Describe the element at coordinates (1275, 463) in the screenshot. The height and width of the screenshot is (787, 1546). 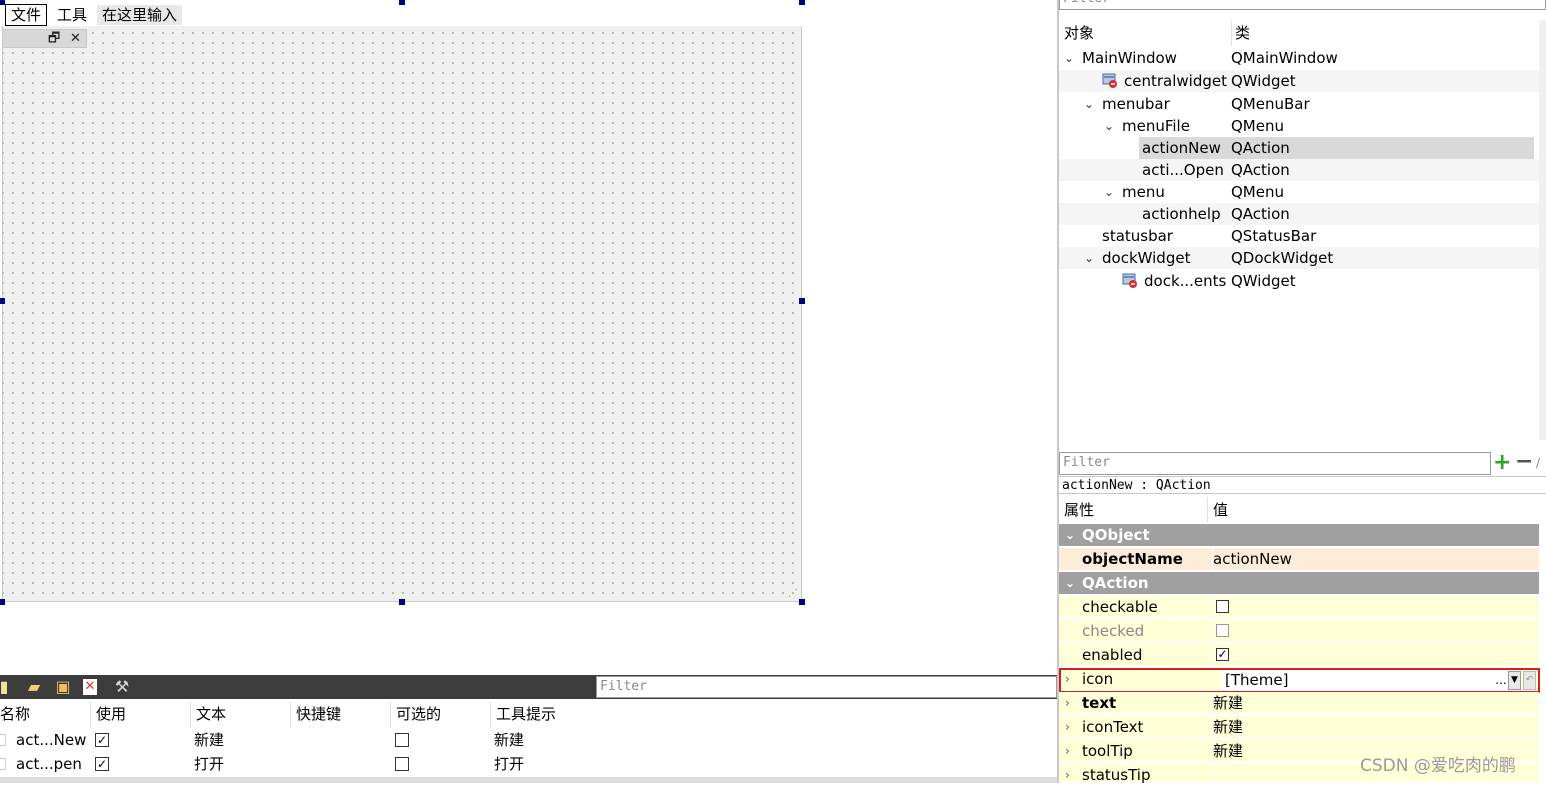
I see `property-editor-filter: Filter` at that location.